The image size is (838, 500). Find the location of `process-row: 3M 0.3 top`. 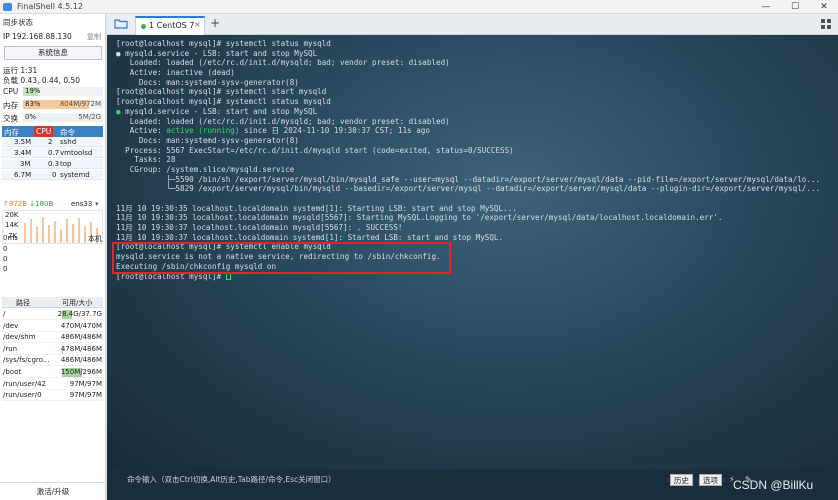

process-row: 3M 0.3 top is located at coordinates (52, 164).